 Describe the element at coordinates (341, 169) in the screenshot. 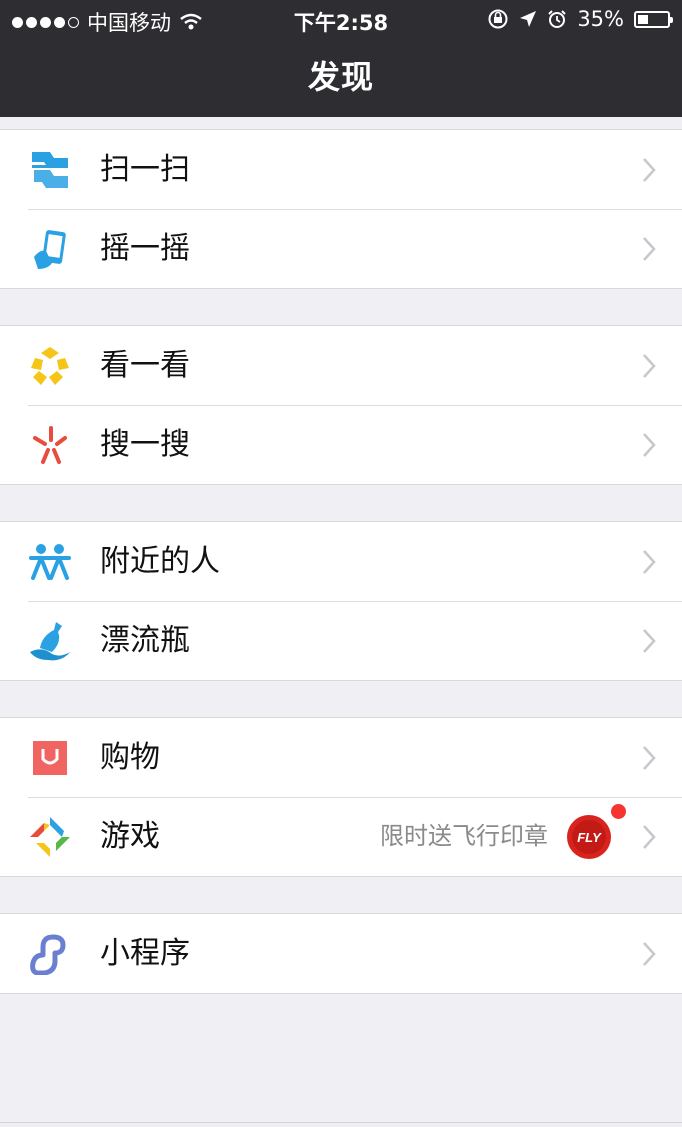

I see `menu-item-scan: 扫一扫` at that location.